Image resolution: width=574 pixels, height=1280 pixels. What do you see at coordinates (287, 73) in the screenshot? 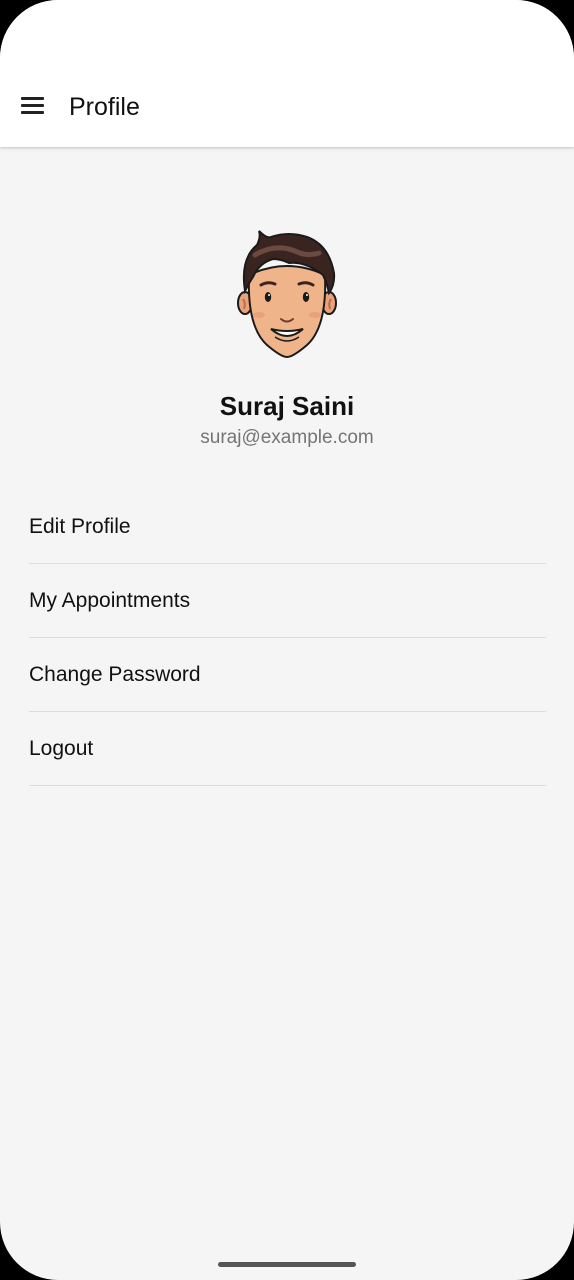
I see `app-bar: Profile` at bounding box center [287, 73].